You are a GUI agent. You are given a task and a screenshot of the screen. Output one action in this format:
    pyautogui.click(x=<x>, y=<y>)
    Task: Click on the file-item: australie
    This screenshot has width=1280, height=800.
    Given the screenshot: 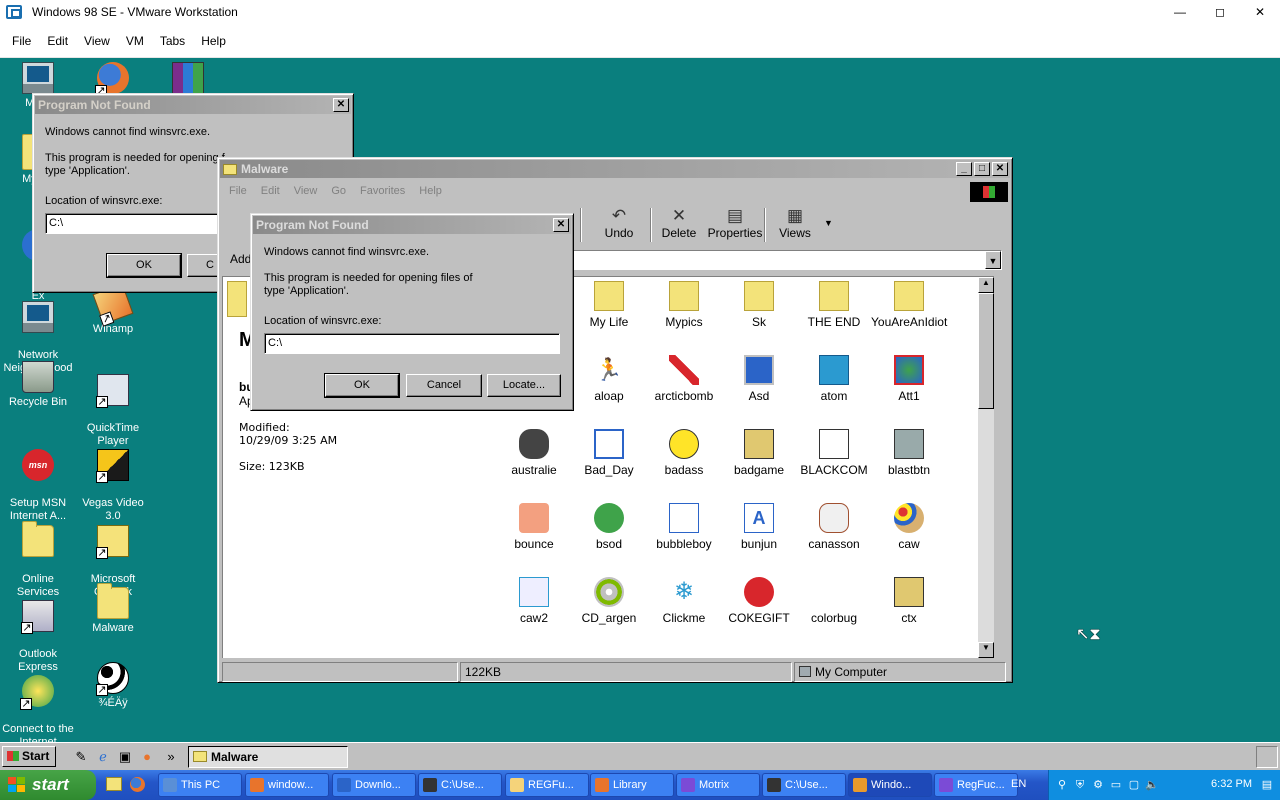 What is the action you would take?
    pyautogui.click(x=534, y=453)
    